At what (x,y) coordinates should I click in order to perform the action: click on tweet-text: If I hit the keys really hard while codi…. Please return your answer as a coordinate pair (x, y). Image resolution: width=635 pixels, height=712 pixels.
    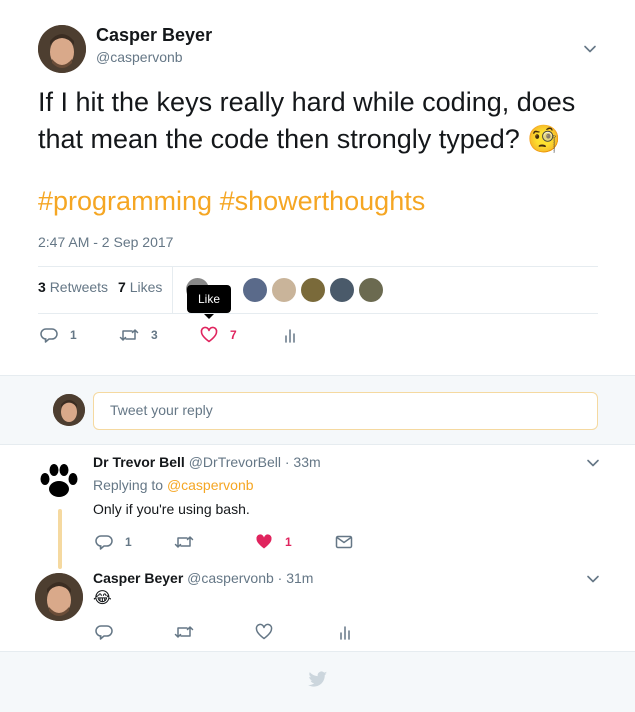
    Looking at the image, I should click on (320, 121).